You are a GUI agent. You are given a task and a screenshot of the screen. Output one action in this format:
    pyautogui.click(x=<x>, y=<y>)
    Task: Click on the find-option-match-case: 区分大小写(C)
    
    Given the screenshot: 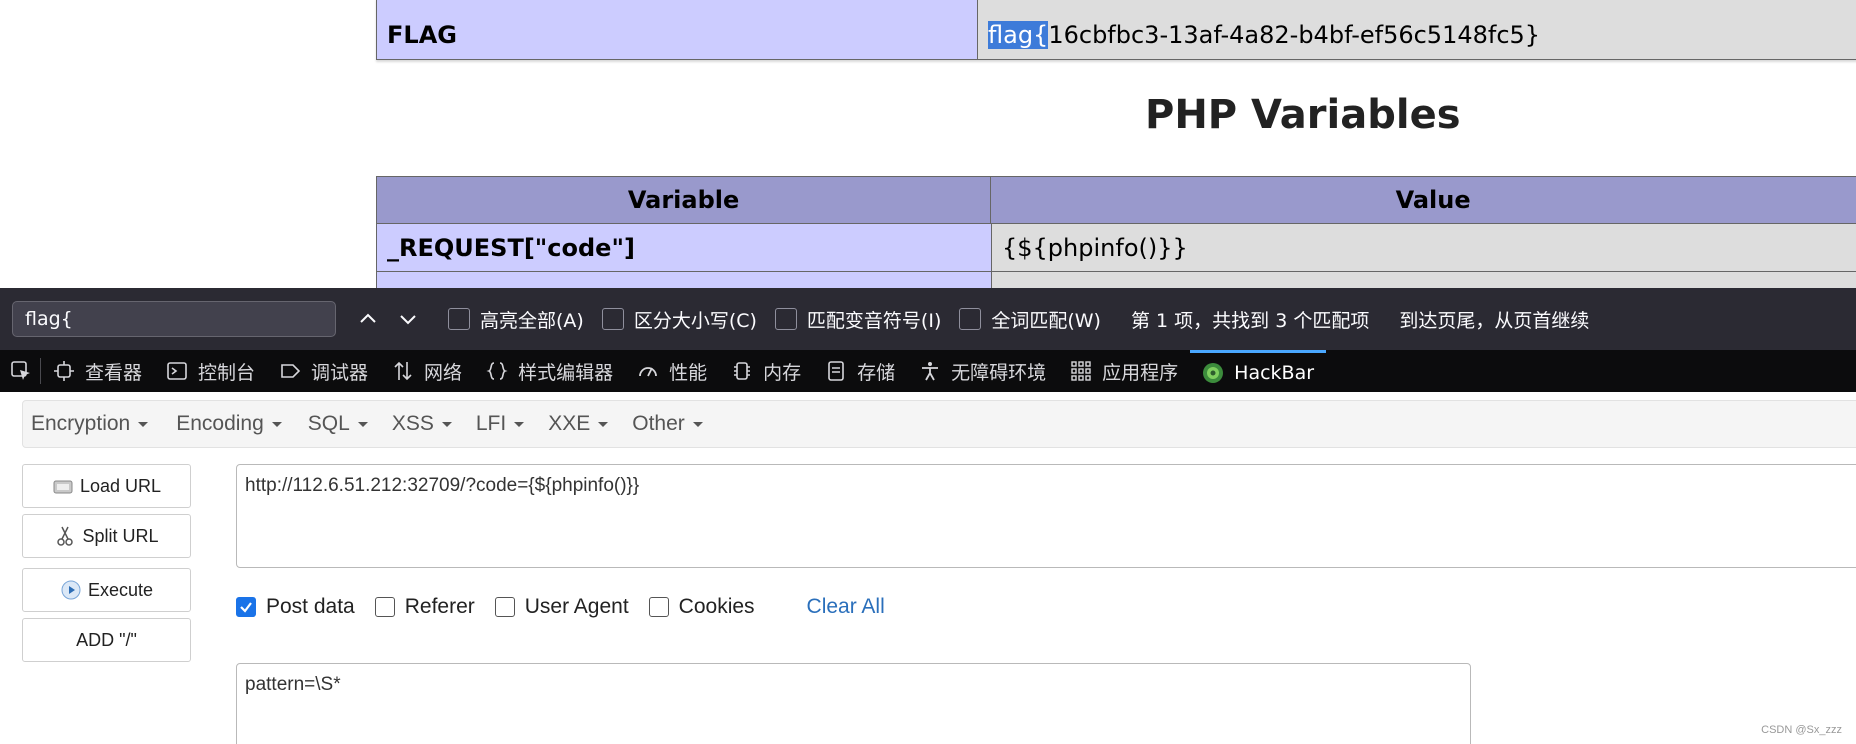 What is the action you would take?
    pyautogui.click(x=679, y=319)
    